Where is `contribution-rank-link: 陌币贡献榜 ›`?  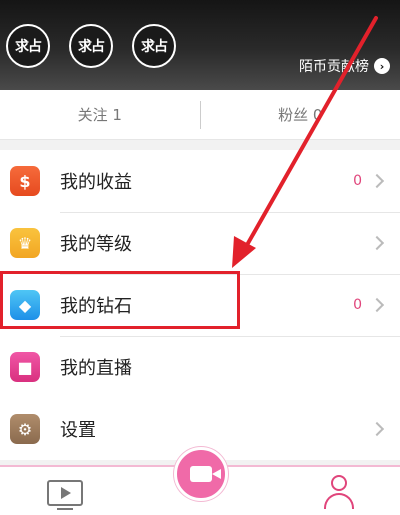 contribution-rank-link: 陌币贡献榜 › is located at coordinates (344, 66).